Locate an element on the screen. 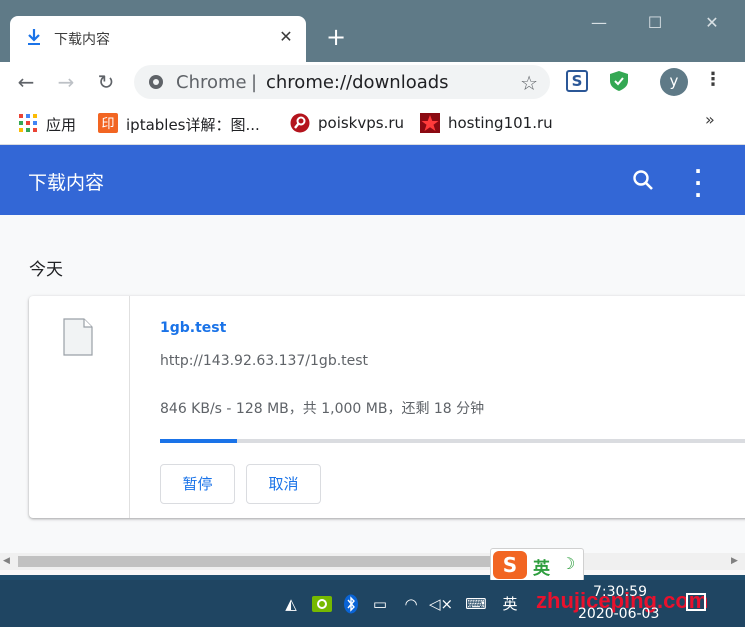 The width and height of the screenshot is (745, 627). bookmark-poiskvps: poiskvps.ru is located at coordinates (350, 123).